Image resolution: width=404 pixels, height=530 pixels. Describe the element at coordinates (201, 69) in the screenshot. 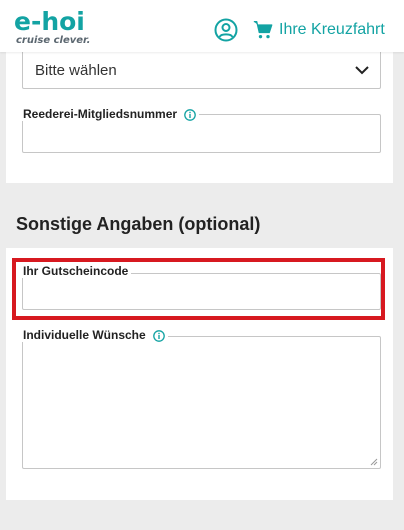

I see `reederei-select: Bitte wählen` at that location.